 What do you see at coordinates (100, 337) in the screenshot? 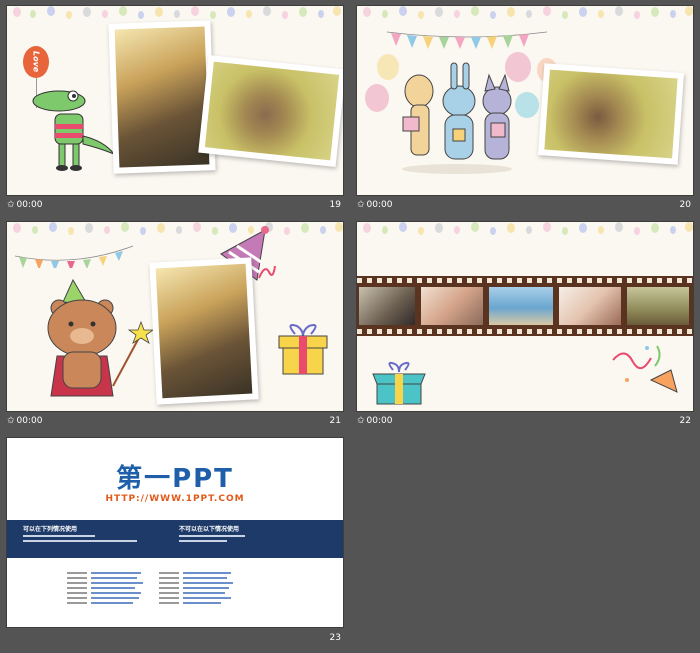
I see `bear-illustration` at bounding box center [100, 337].